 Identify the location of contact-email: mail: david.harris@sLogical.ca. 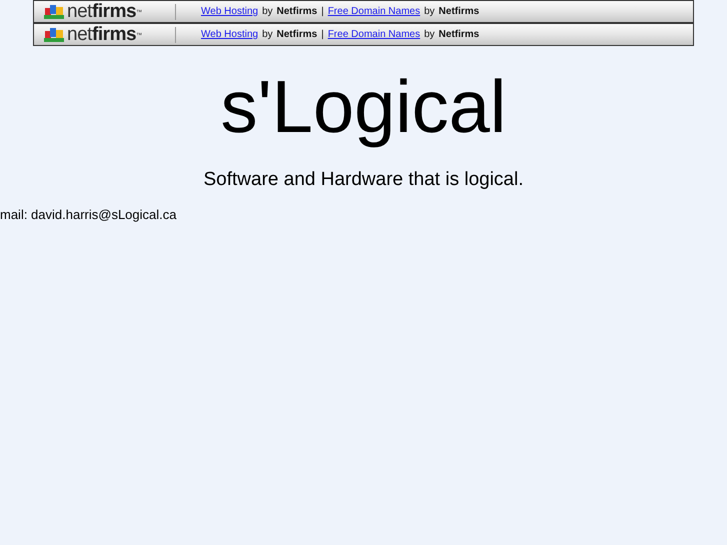
(89, 215).